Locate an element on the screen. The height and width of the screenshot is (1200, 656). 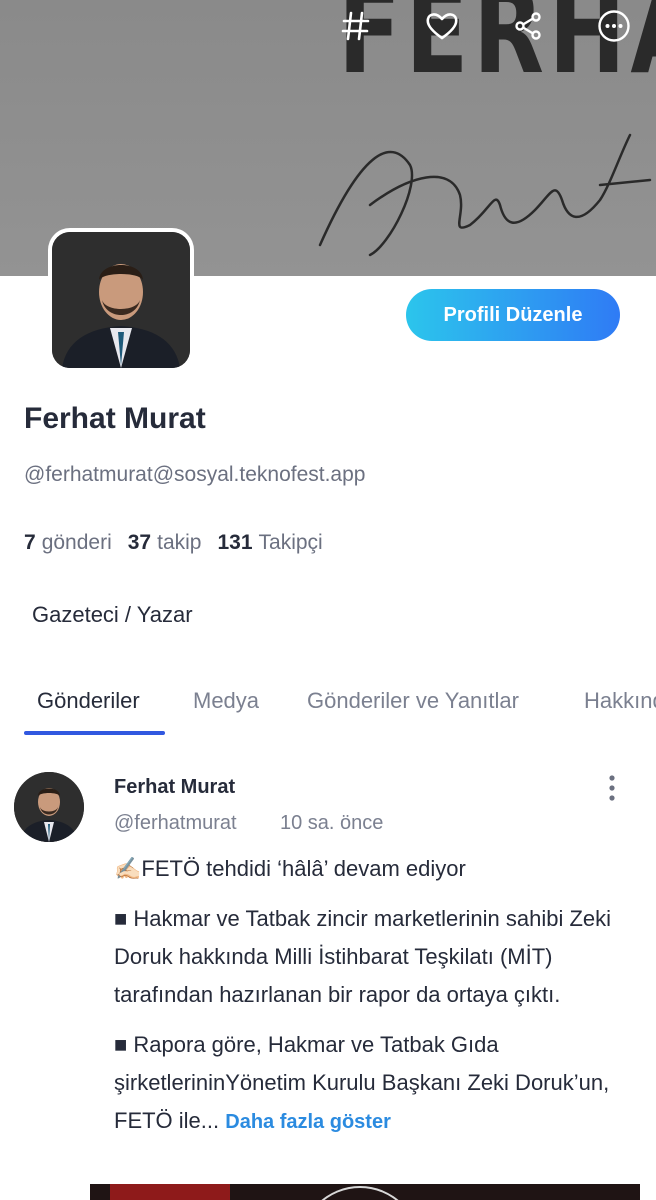
posts-label: gönderi is located at coordinates (76, 542).